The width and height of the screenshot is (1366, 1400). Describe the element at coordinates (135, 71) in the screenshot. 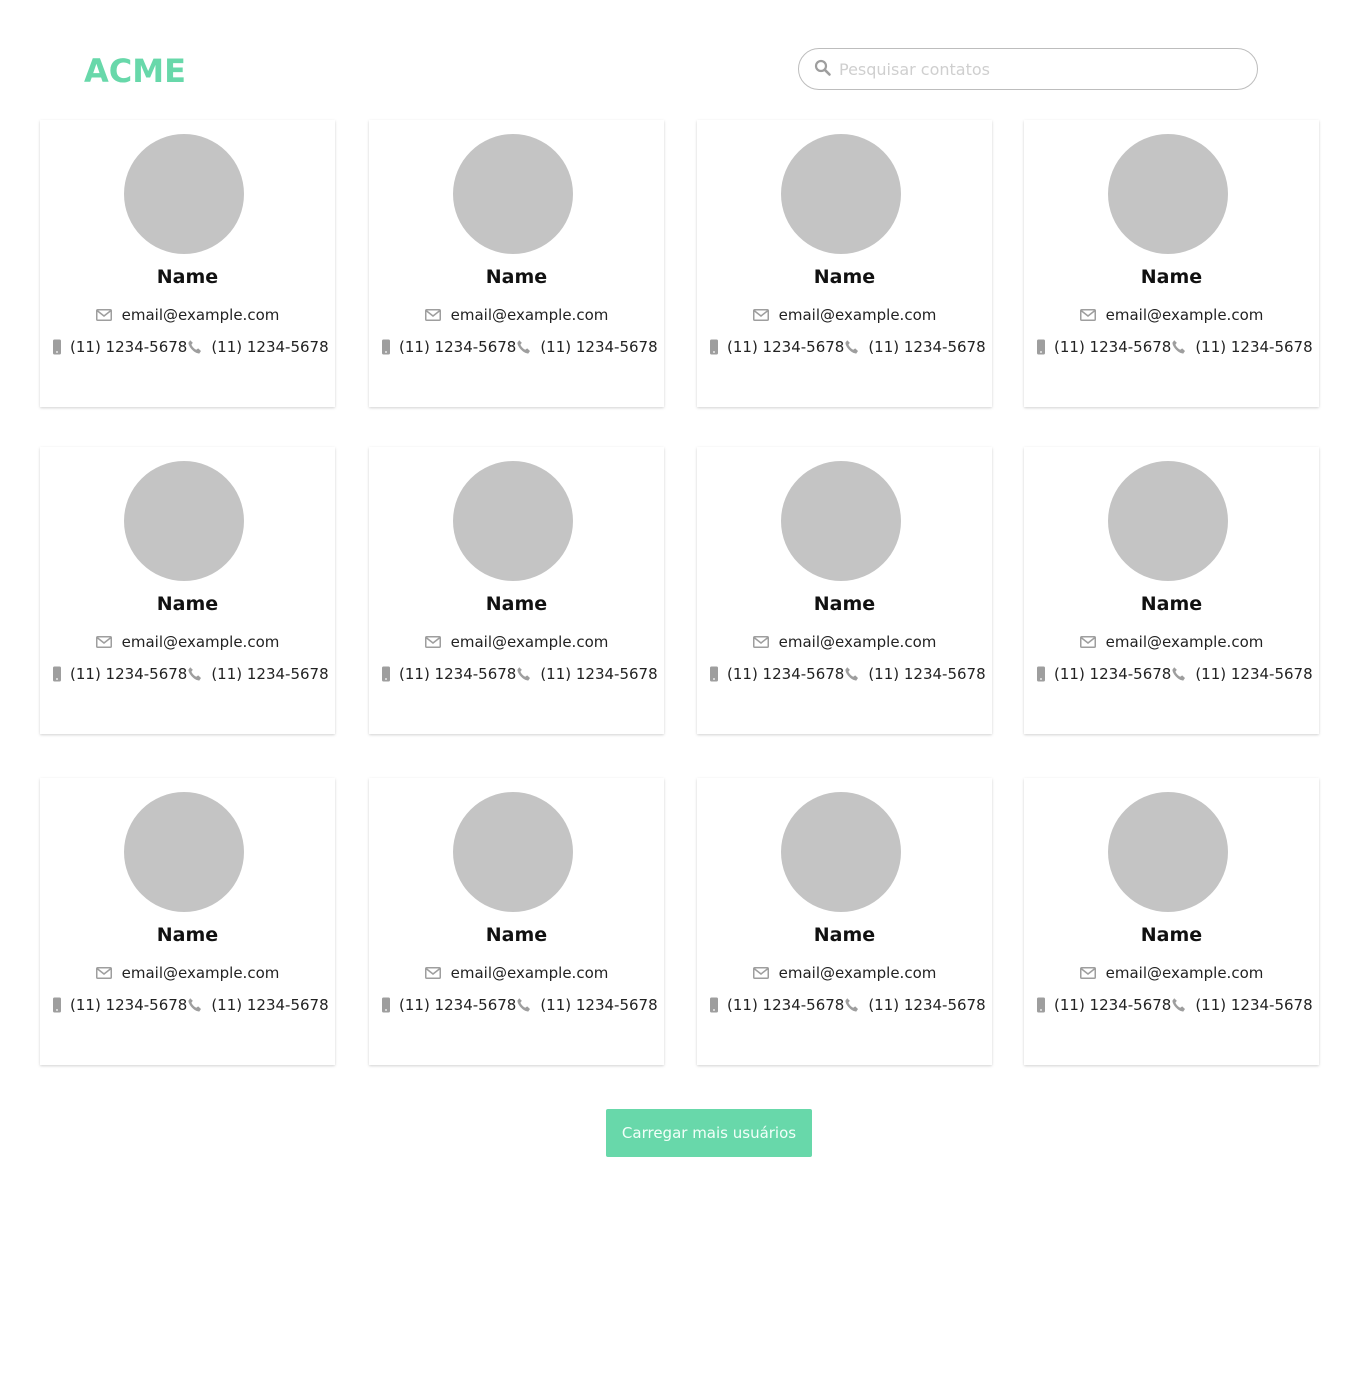

I see `logo: ACME` at that location.